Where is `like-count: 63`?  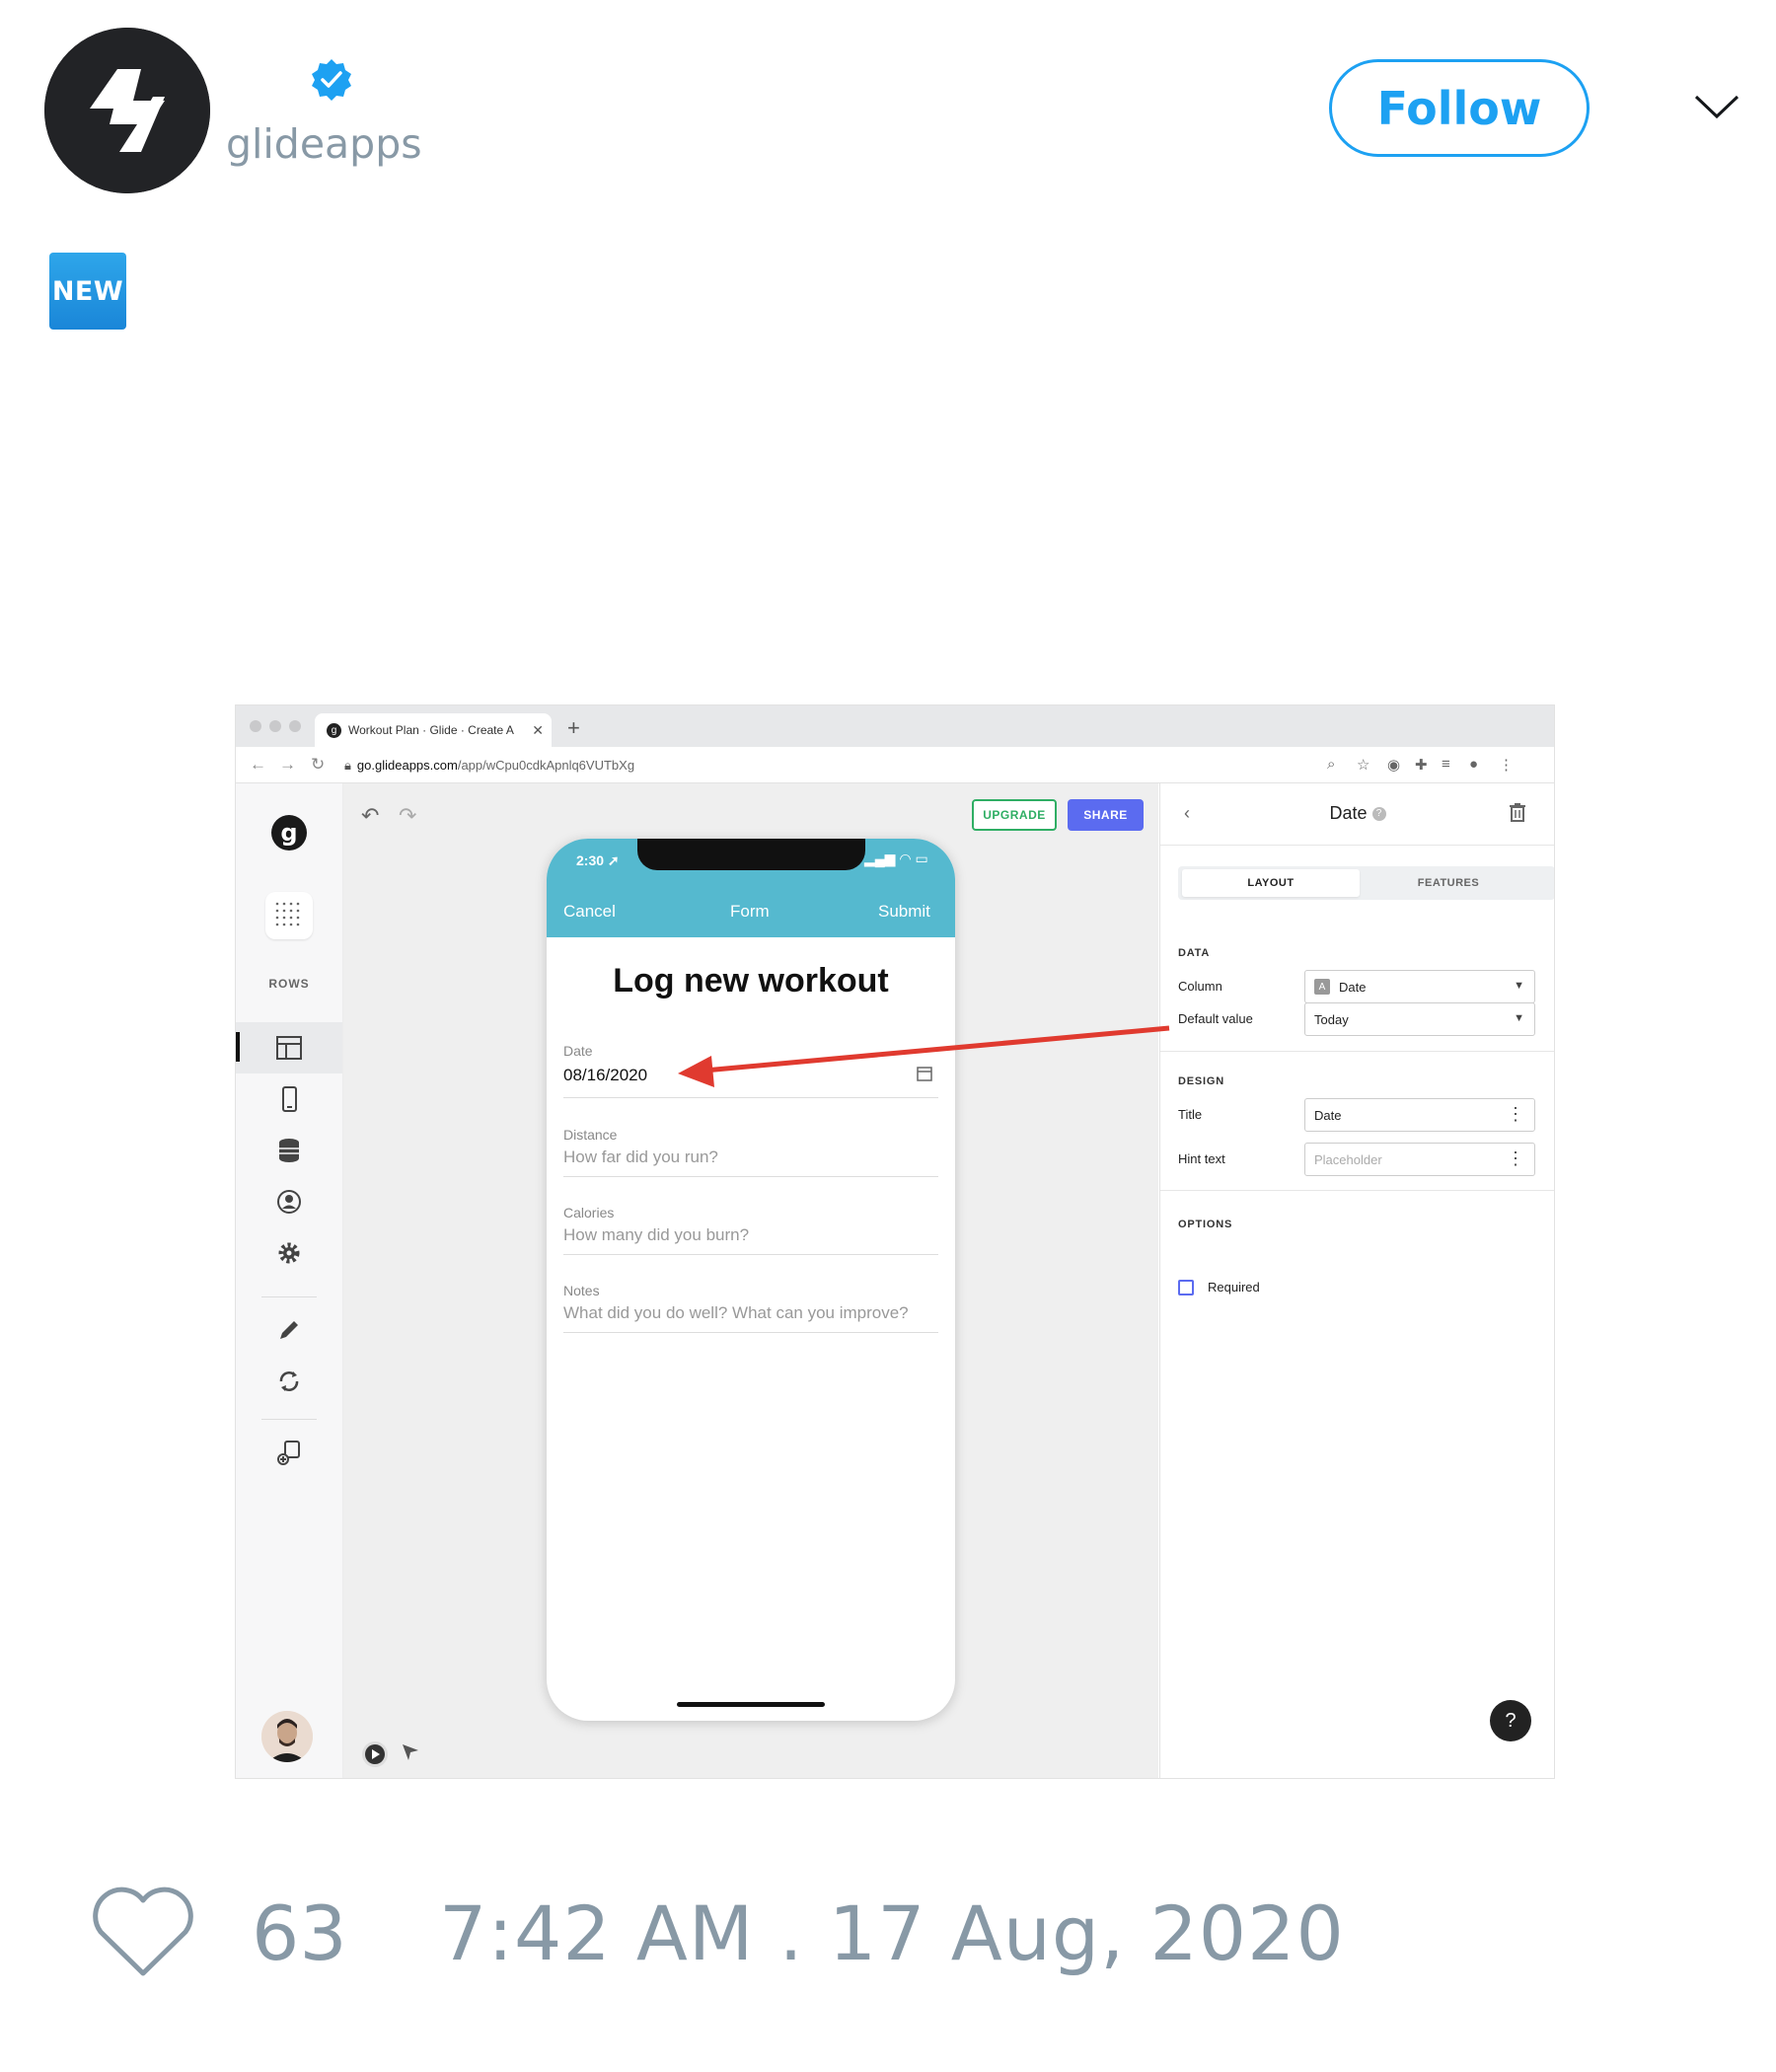 like-count: 63 is located at coordinates (300, 1933).